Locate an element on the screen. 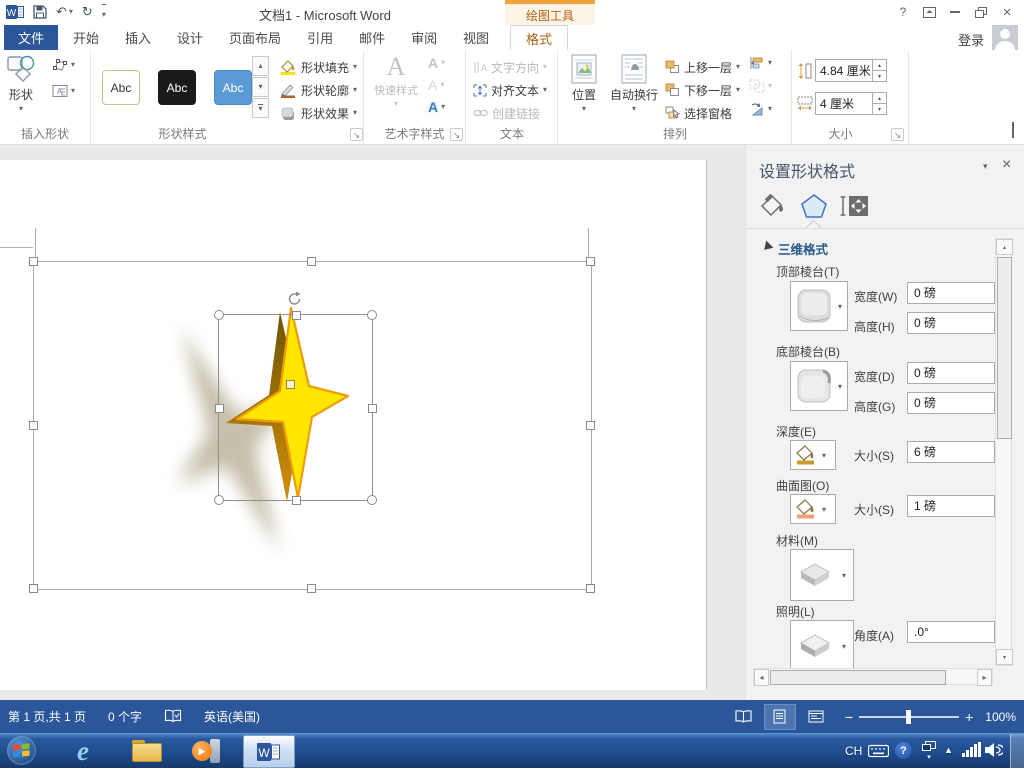  restore-button is located at coordinates (981, 12).